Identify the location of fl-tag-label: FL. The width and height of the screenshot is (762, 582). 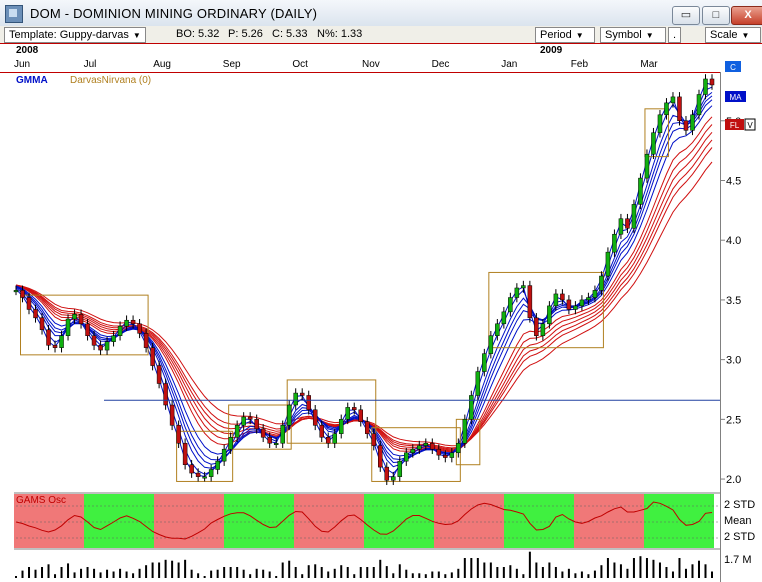
(735, 125).